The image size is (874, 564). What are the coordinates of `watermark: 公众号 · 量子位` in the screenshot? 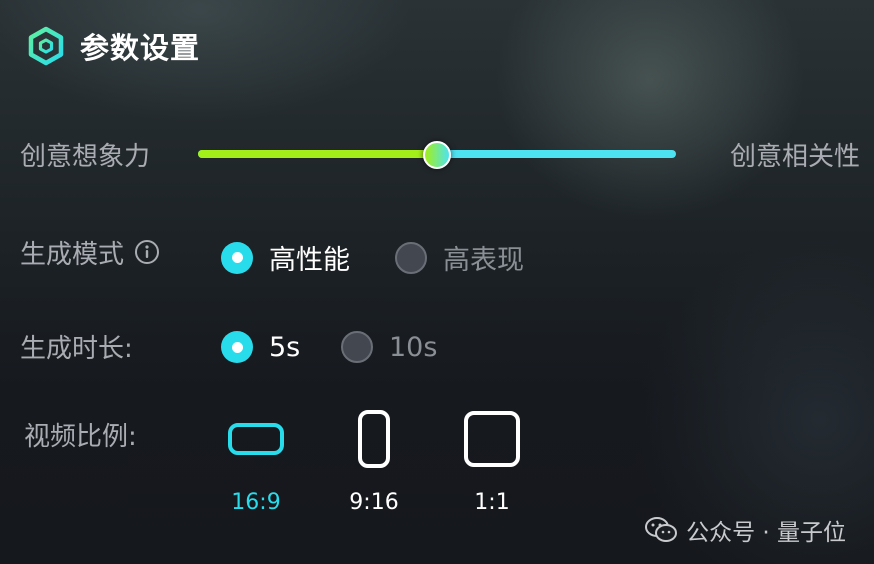 It's located at (745, 530).